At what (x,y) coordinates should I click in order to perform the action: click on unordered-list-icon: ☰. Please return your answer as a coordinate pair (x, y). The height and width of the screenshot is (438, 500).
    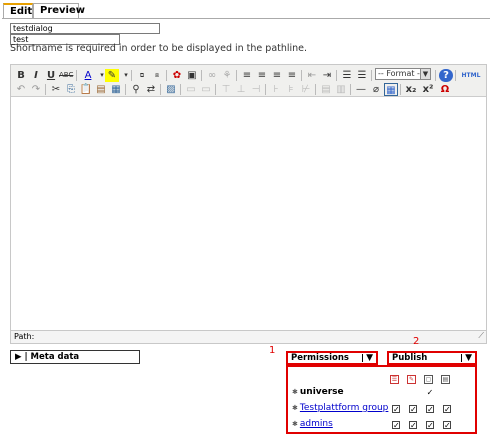
    Looking at the image, I should click on (347, 75).